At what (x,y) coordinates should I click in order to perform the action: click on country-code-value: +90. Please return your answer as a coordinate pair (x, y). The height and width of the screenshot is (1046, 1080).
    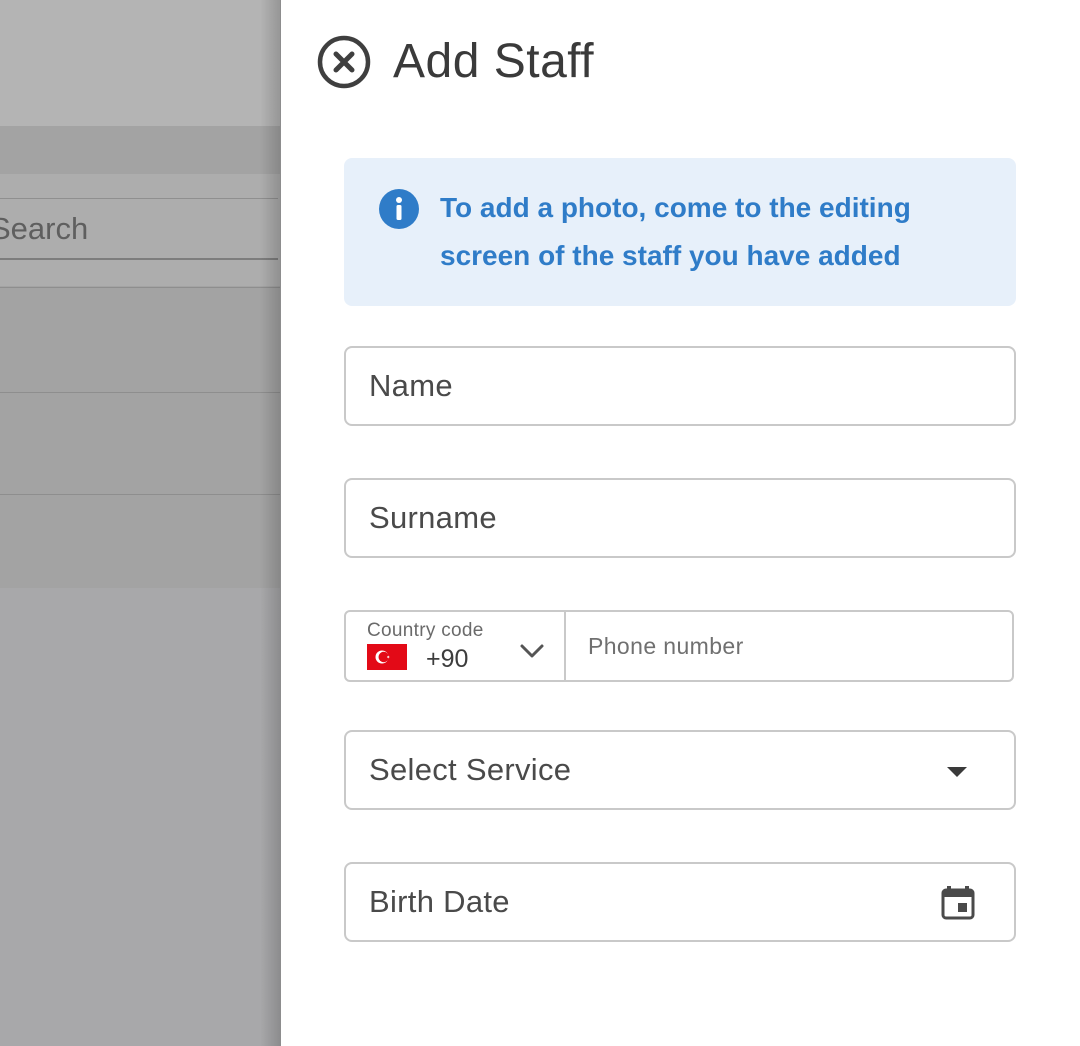
    Looking at the image, I should click on (447, 659).